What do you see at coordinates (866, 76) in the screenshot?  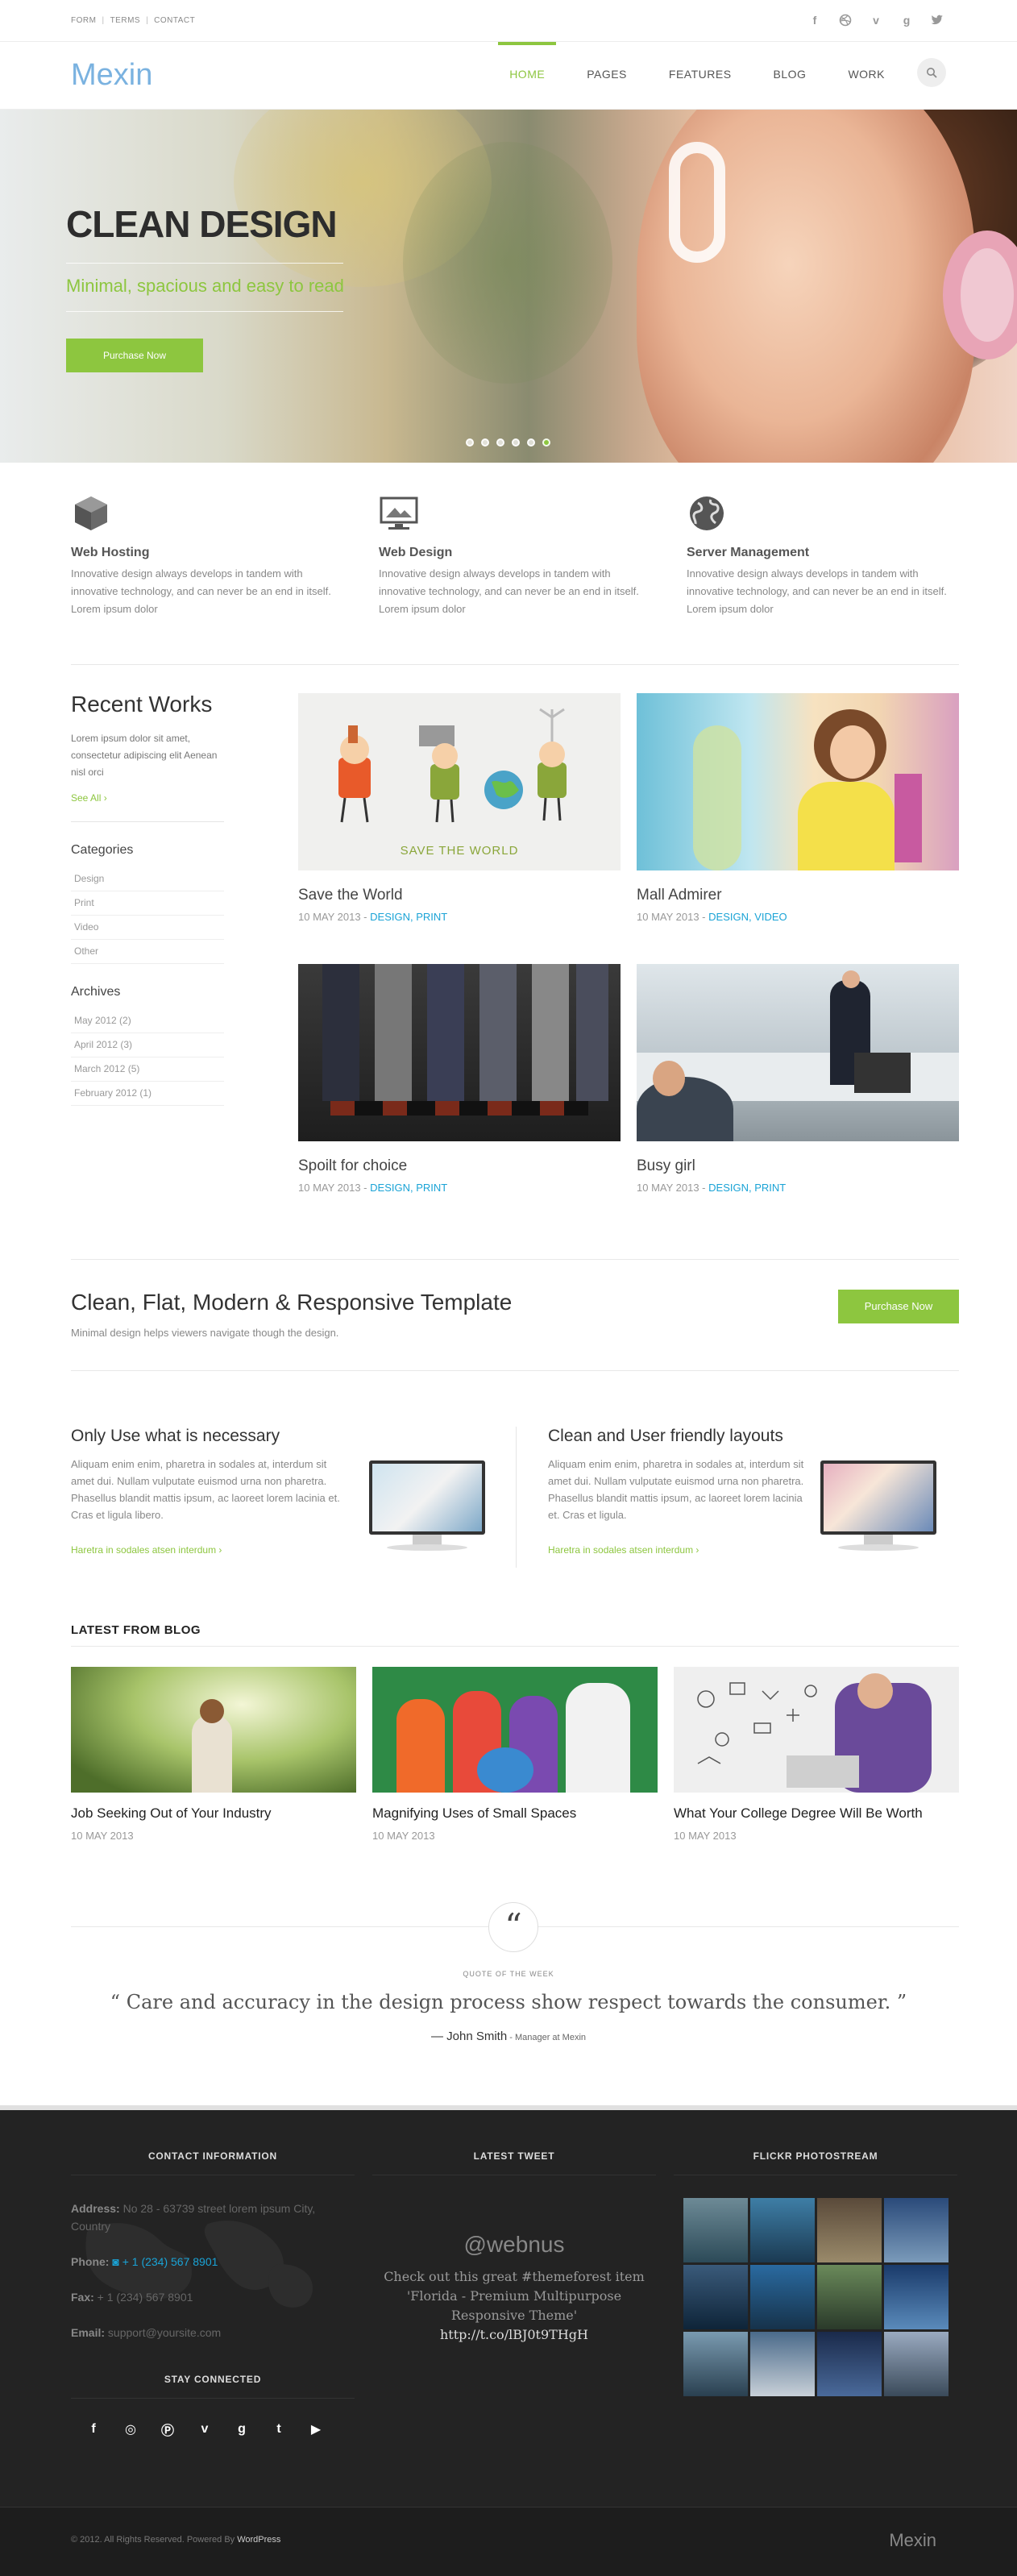 I see `nav-work: WORK` at bounding box center [866, 76].